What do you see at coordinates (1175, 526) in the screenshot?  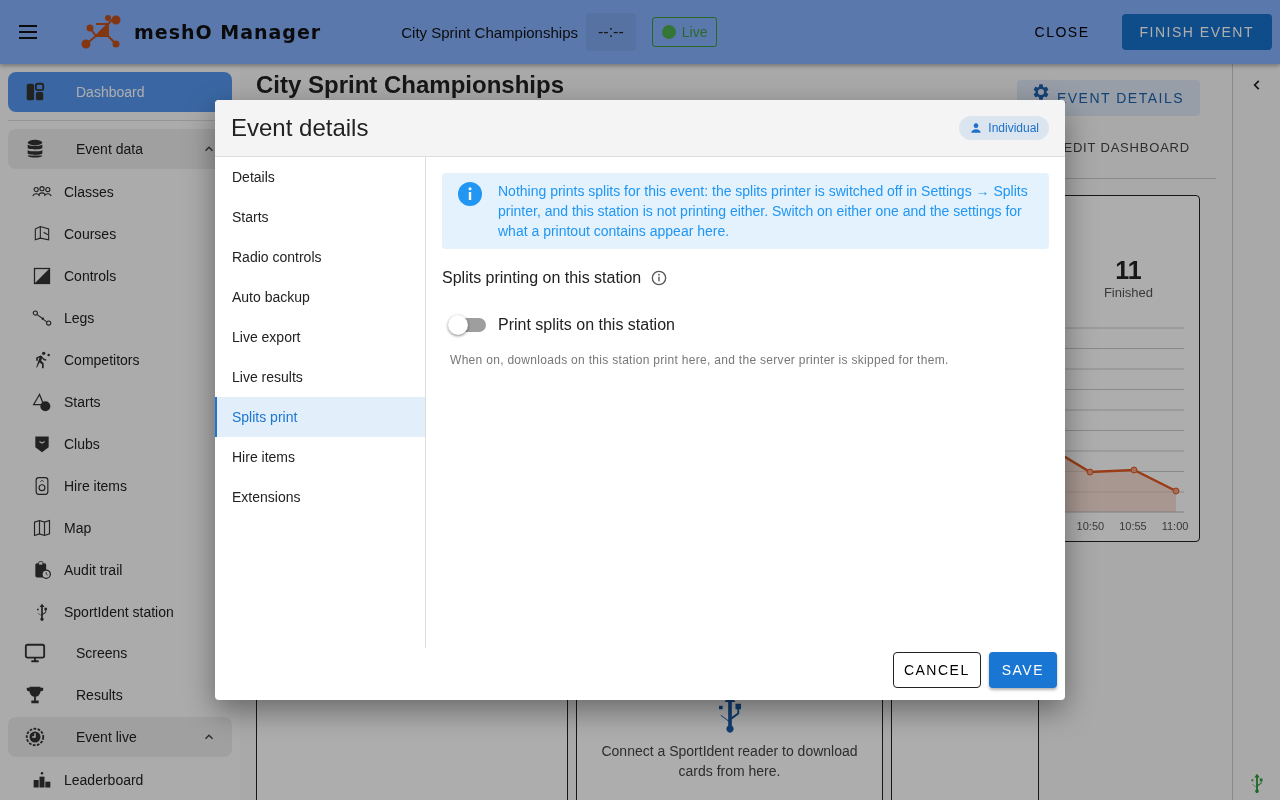 I see `time-label: 11:00` at bounding box center [1175, 526].